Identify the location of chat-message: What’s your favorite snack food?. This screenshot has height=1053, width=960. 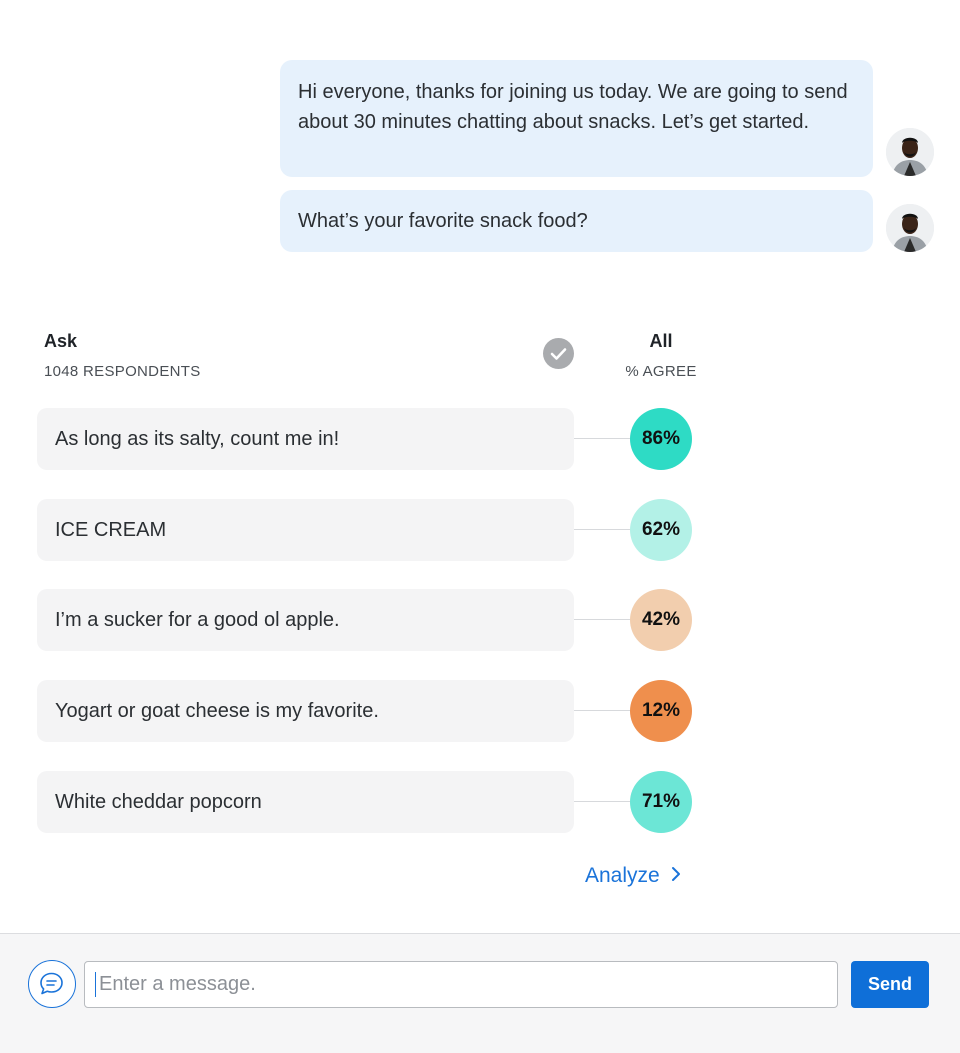
(576, 221).